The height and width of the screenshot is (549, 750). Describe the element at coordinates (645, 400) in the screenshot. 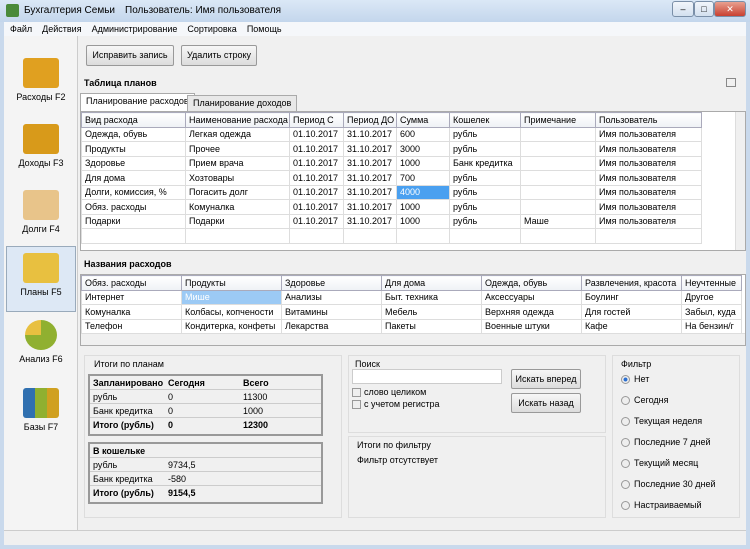

I see `filter-option: Сегодня` at that location.